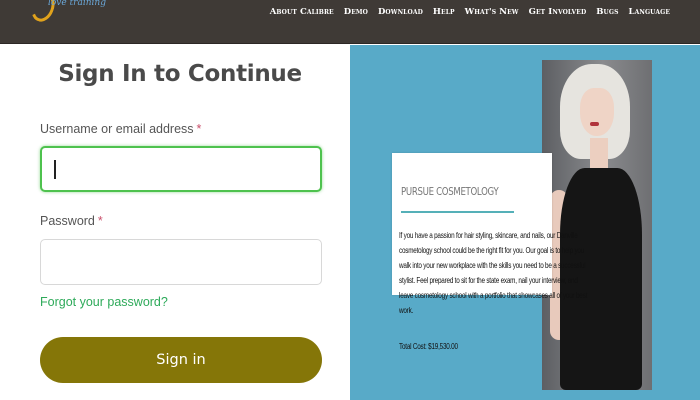 Image resolution: width=700 pixels, height=400 pixels. What do you see at coordinates (77, 4) in the screenshot?
I see `logo-tagline: love training` at bounding box center [77, 4].